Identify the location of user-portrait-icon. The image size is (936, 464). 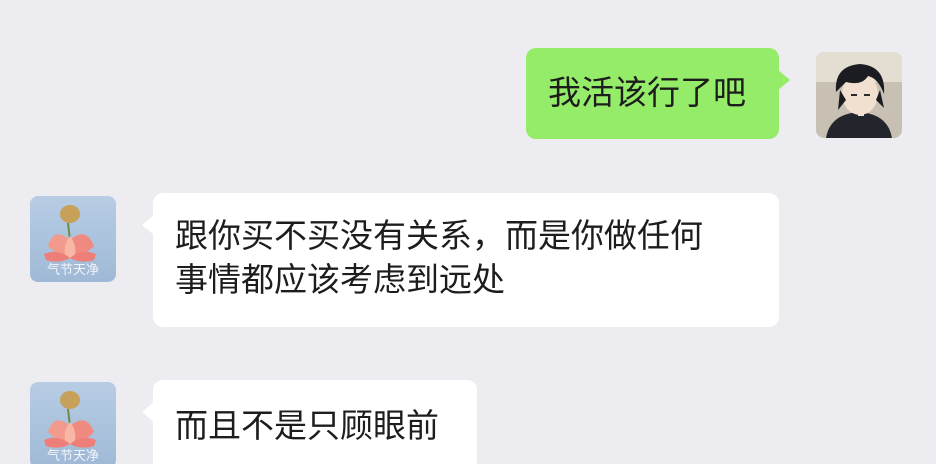
(859, 95).